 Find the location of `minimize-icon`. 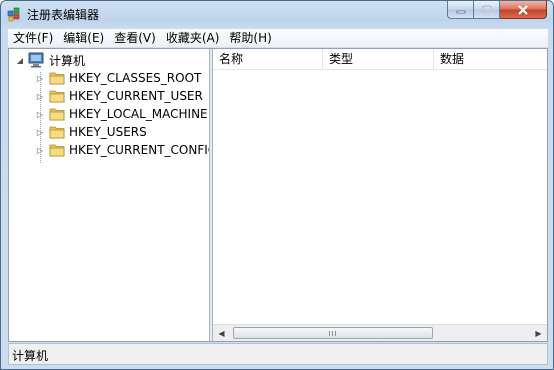

minimize-icon is located at coordinates (460, 11).